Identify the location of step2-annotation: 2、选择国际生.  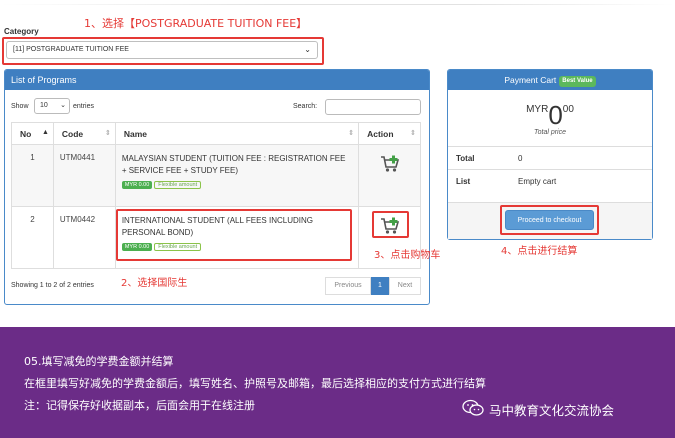
(154, 283).